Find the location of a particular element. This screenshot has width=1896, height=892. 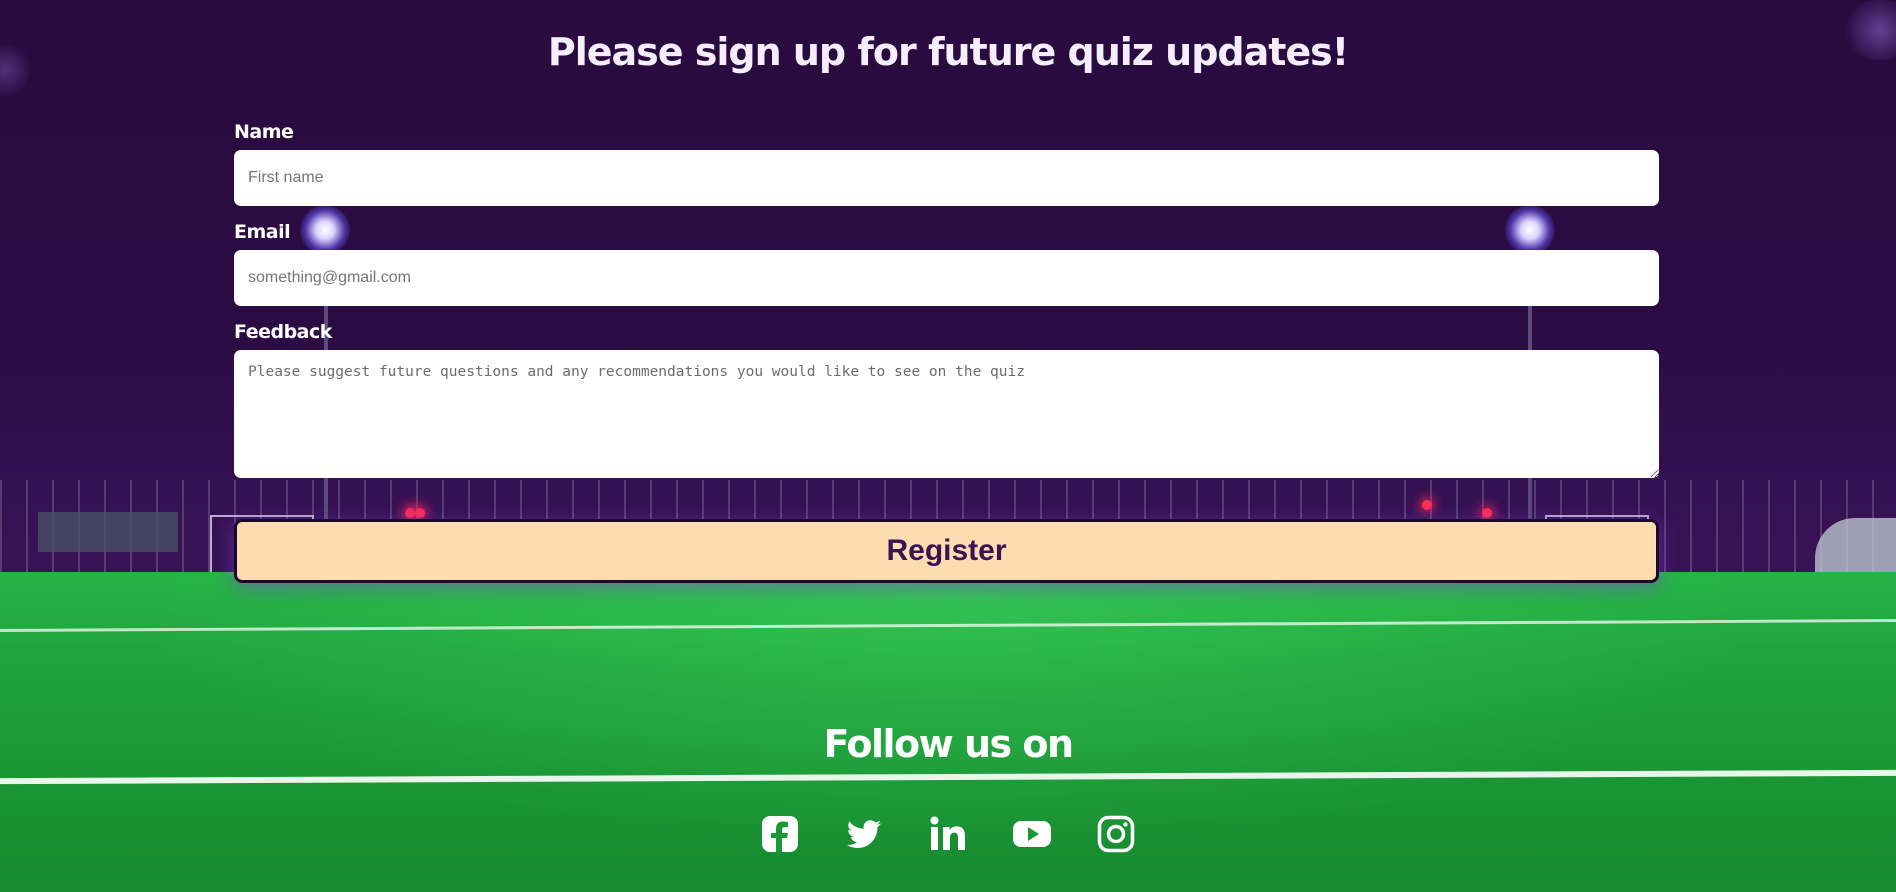

page-title: Please sign up for future quiz updates! is located at coordinates (948, 52).